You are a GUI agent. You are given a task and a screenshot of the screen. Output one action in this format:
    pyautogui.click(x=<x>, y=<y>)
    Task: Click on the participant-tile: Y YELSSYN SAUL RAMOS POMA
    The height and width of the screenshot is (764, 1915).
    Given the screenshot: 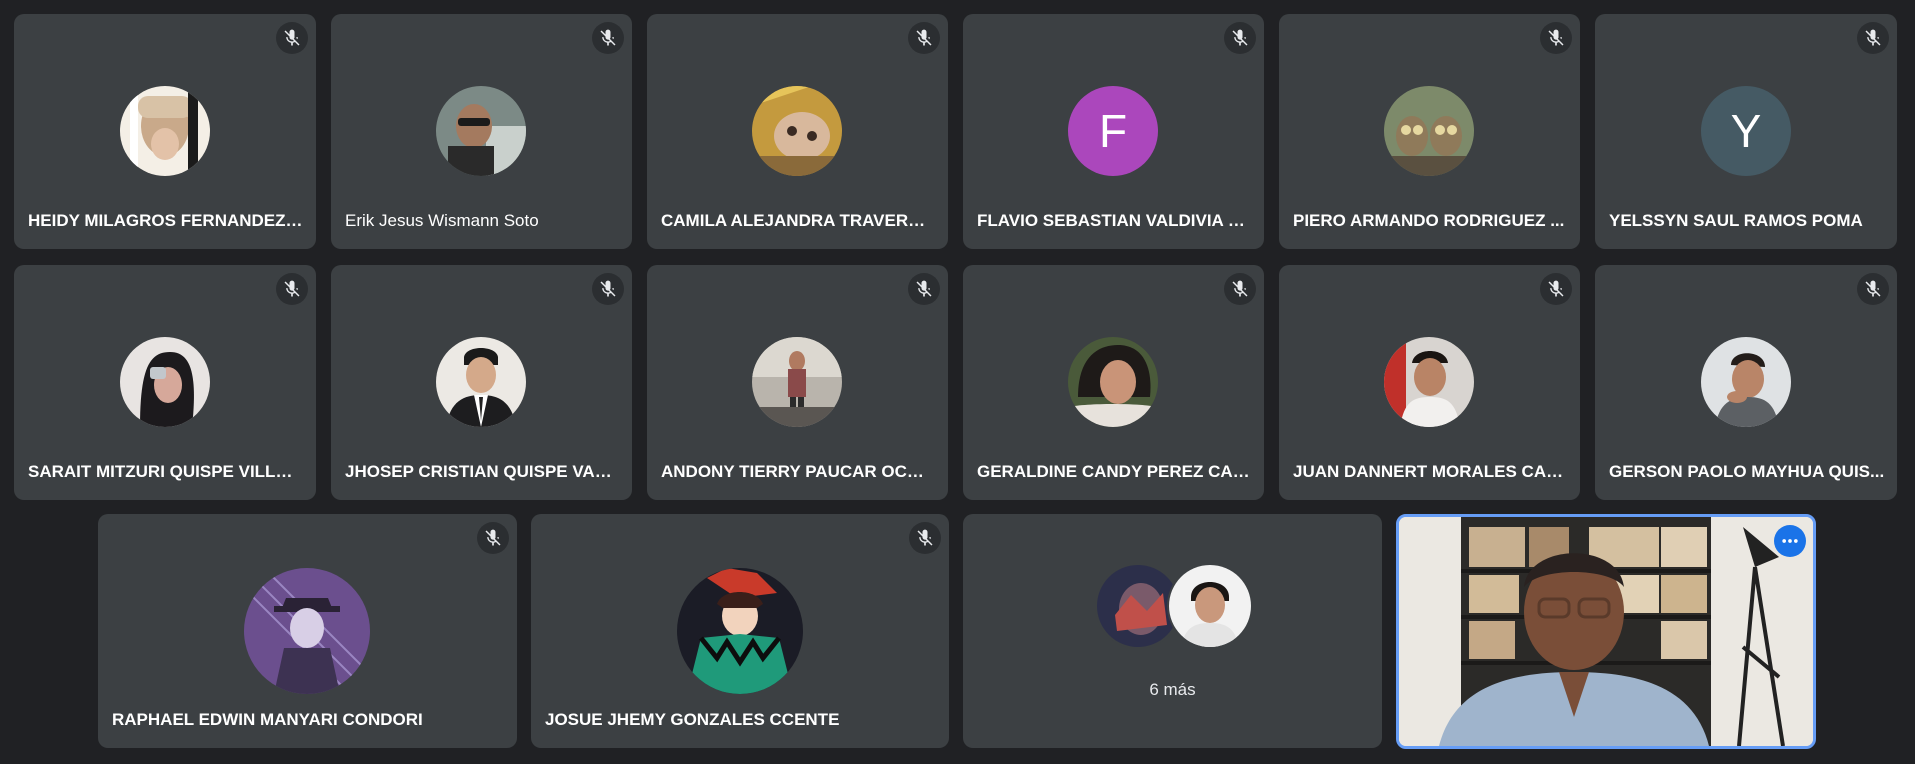 What is the action you would take?
    pyautogui.click(x=1746, y=131)
    